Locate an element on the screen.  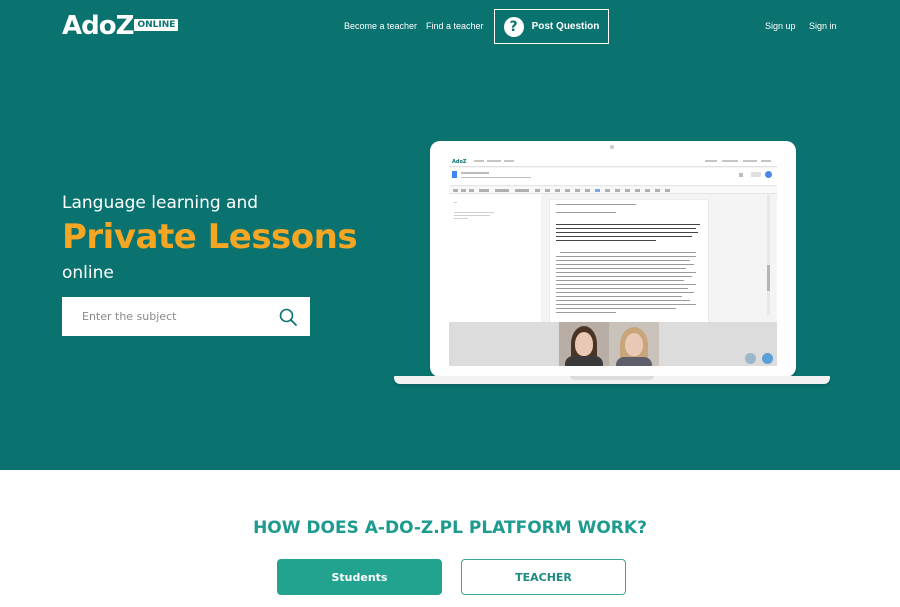
screen-app-topbar: AdoZ is located at coordinates (613, 162).